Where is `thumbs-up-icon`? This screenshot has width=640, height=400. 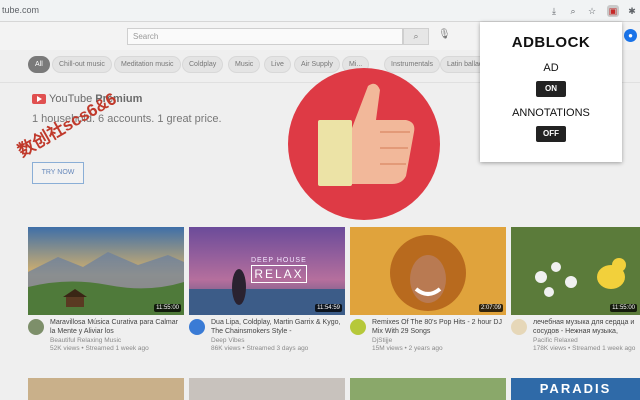
thumbs-up-icon is located at coordinates (364, 144).